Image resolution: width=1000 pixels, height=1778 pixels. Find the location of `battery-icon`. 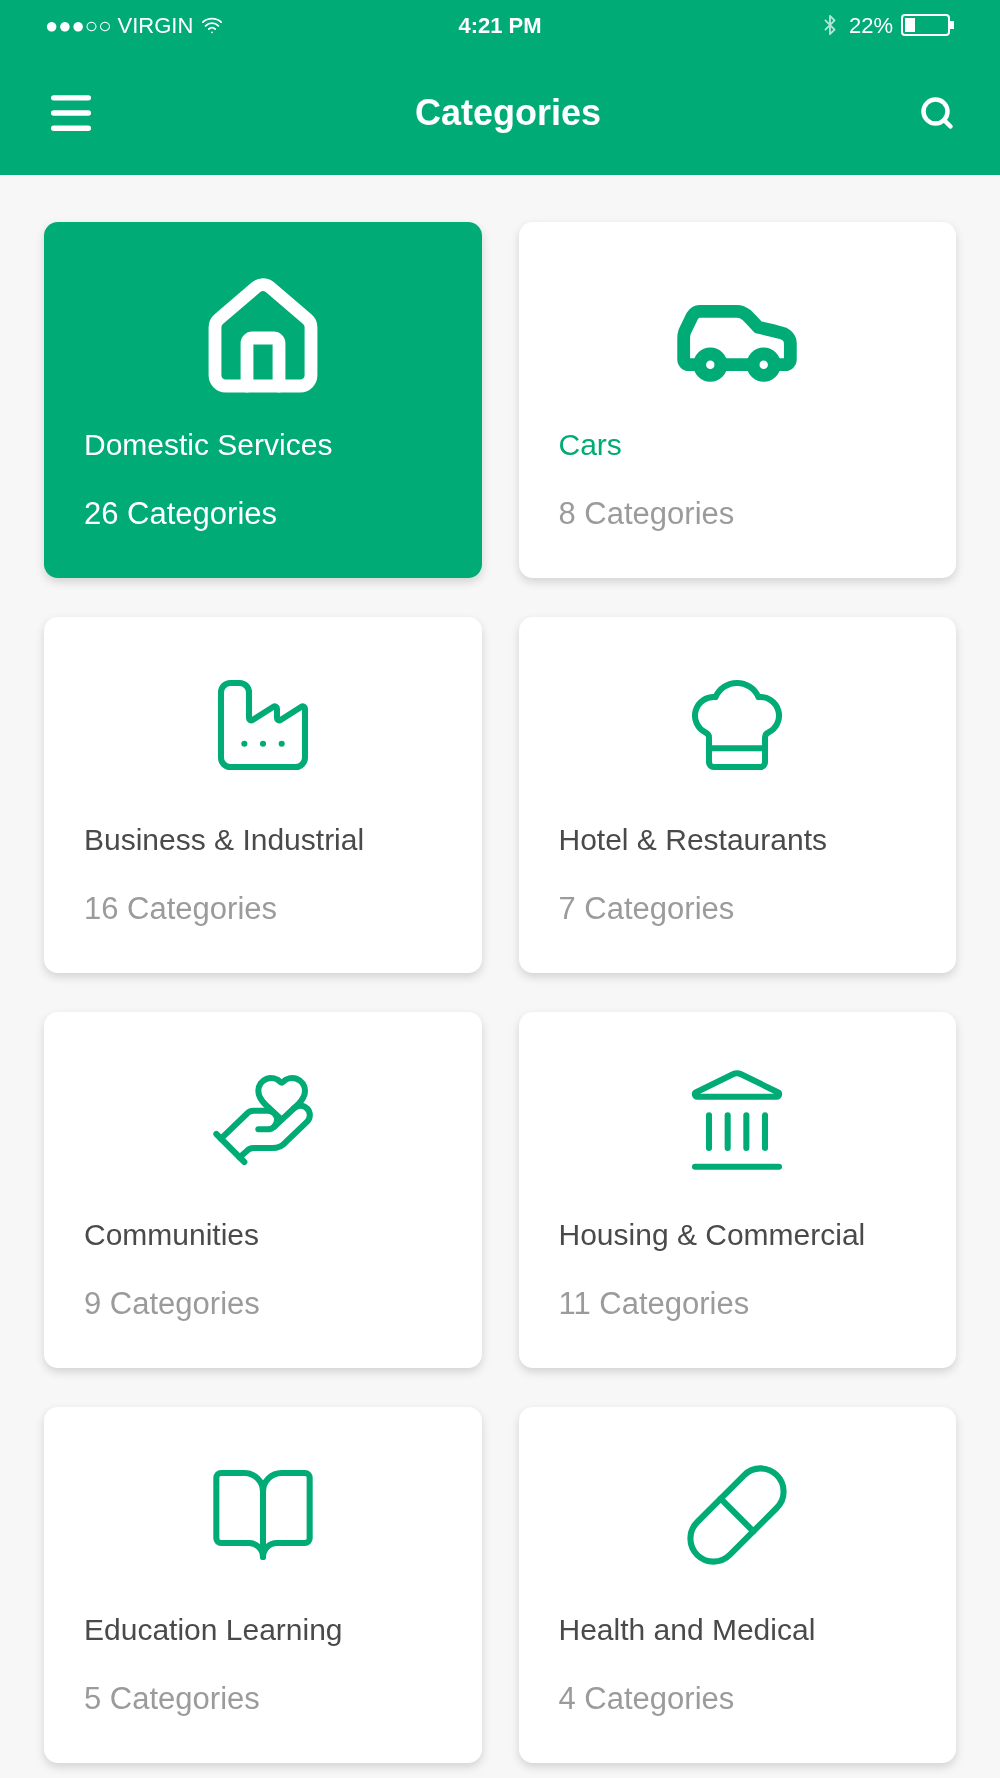

battery-icon is located at coordinates (928, 25).